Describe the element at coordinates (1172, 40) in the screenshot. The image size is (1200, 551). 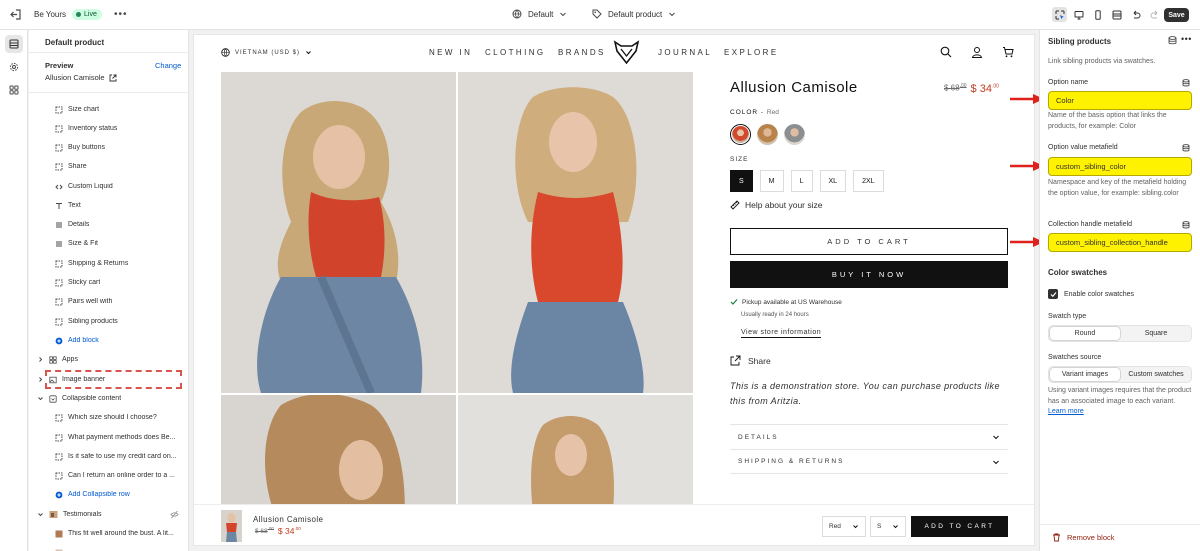
I see `database-icon` at that location.